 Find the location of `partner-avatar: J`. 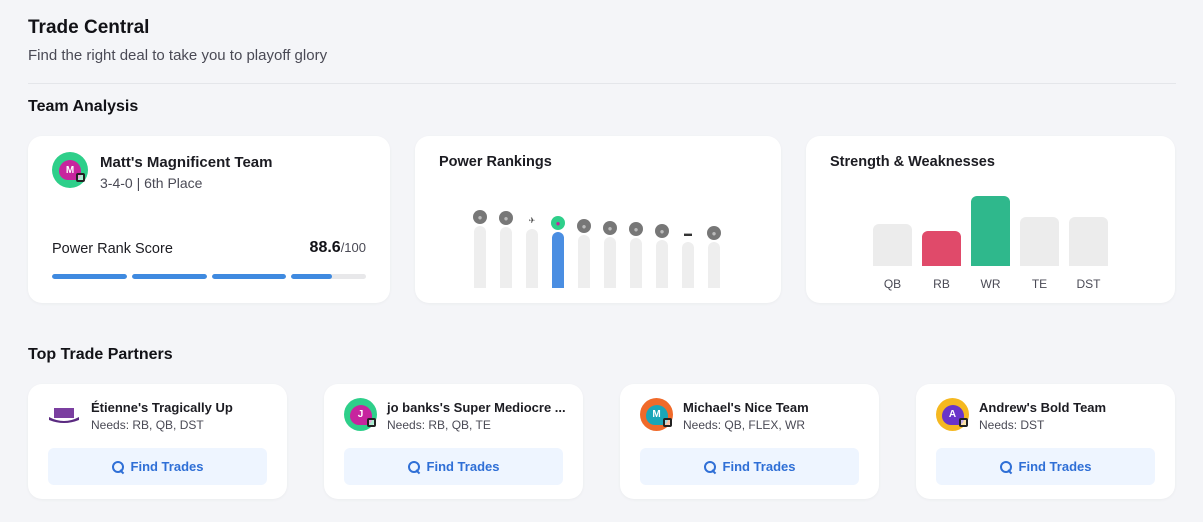

partner-avatar: J is located at coordinates (360, 414).